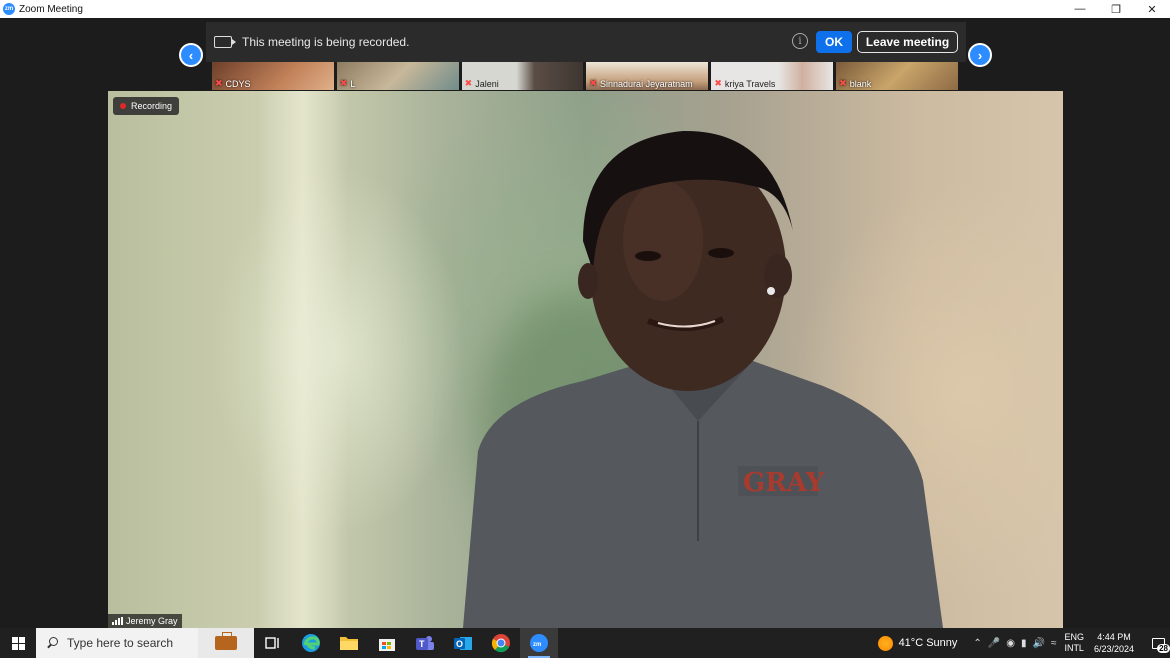 This screenshot has width=1170, height=658. Describe the element at coordinates (585, 9) in the screenshot. I see `title-bar: zm Zoom Meeting — ❐ ✕` at that location.